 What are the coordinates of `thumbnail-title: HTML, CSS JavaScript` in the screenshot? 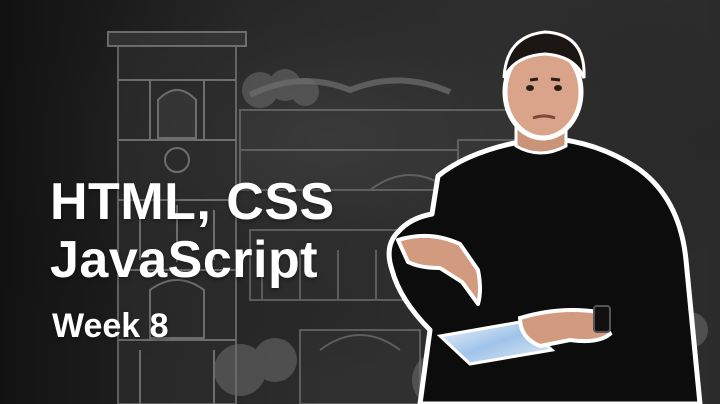 It's located at (192, 231).